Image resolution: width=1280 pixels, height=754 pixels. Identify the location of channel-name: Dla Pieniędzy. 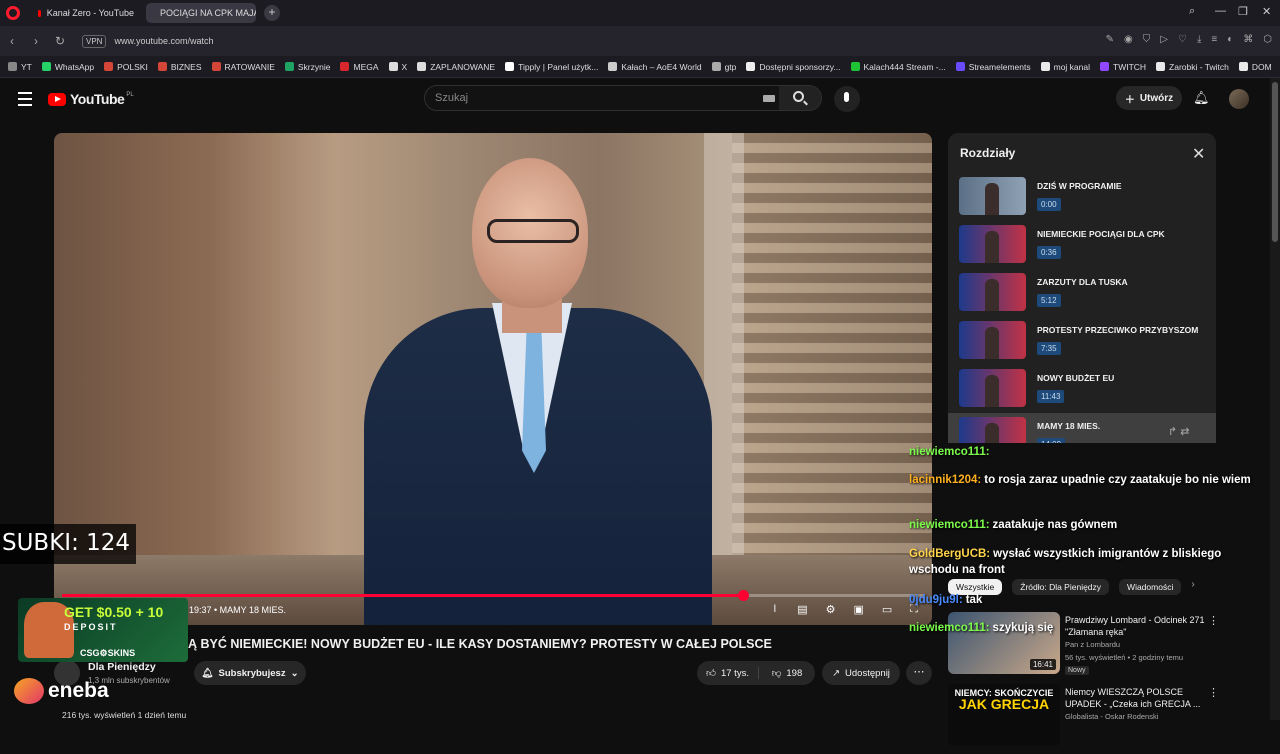
(122, 667).